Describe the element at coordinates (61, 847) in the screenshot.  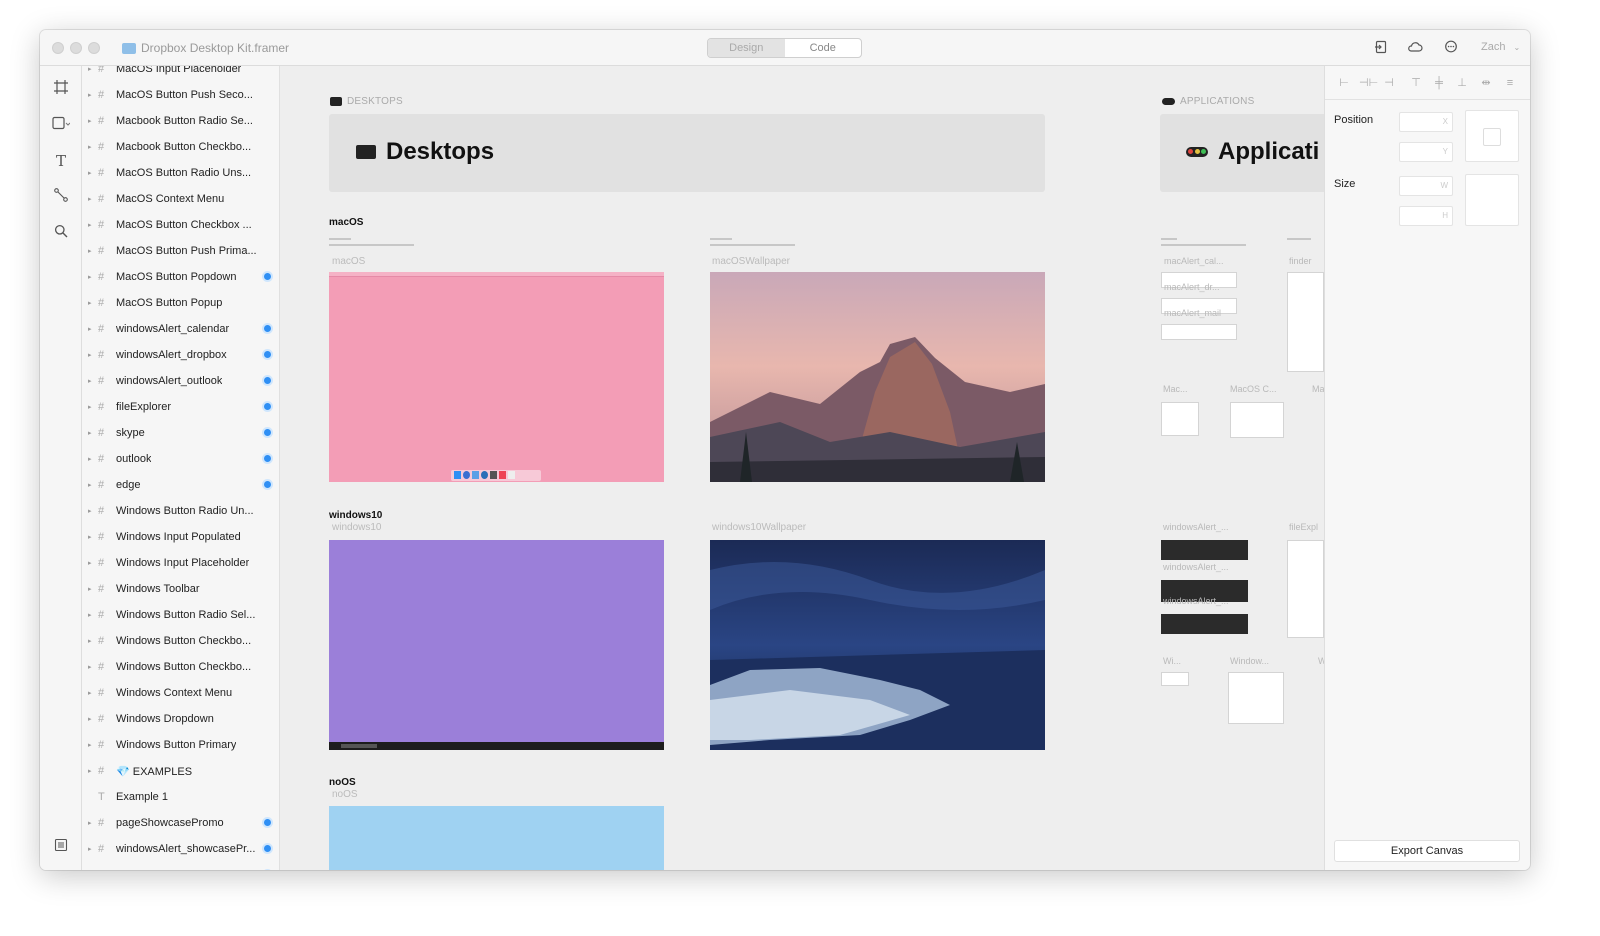
I see `layers-panel-icon` at that location.